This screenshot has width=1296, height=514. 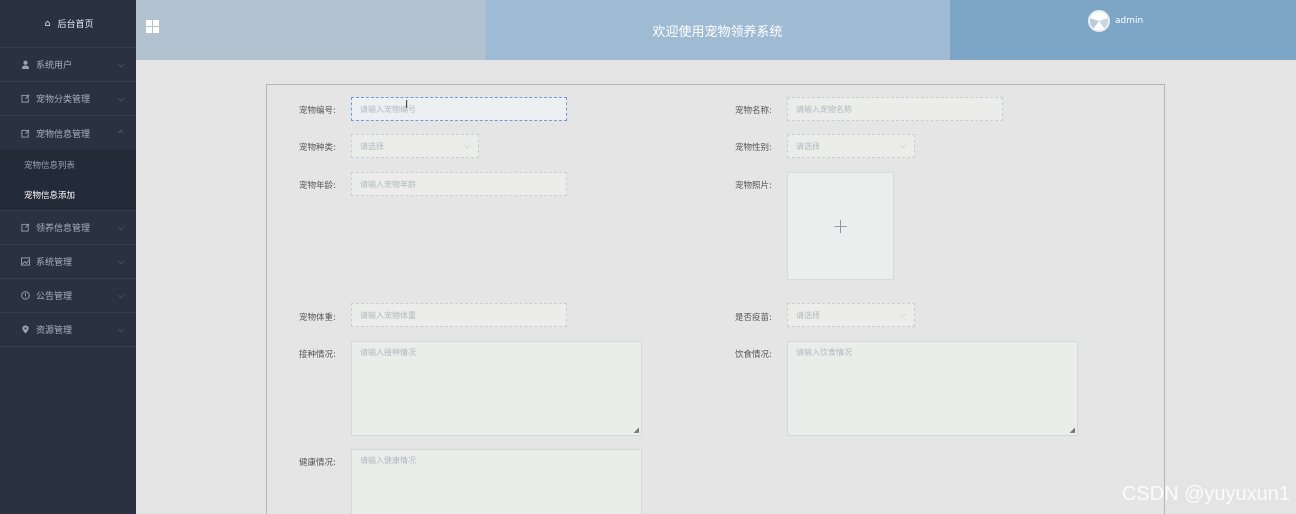 What do you see at coordinates (1205, 494) in the screenshot?
I see `watermark: CSDN @yuyuxun1` at bounding box center [1205, 494].